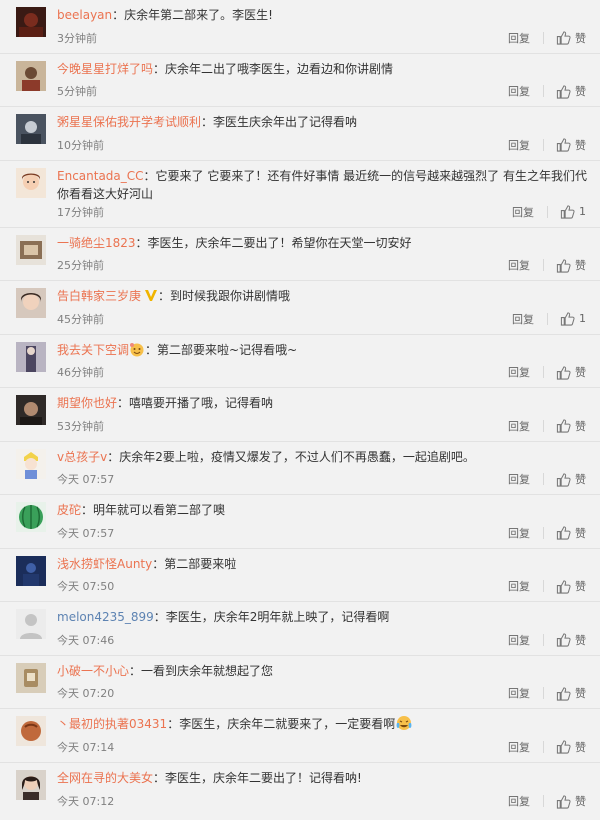  What do you see at coordinates (96, 243) in the screenshot?
I see `username-link: 一骑绝尘1823` at bounding box center [96, 243].